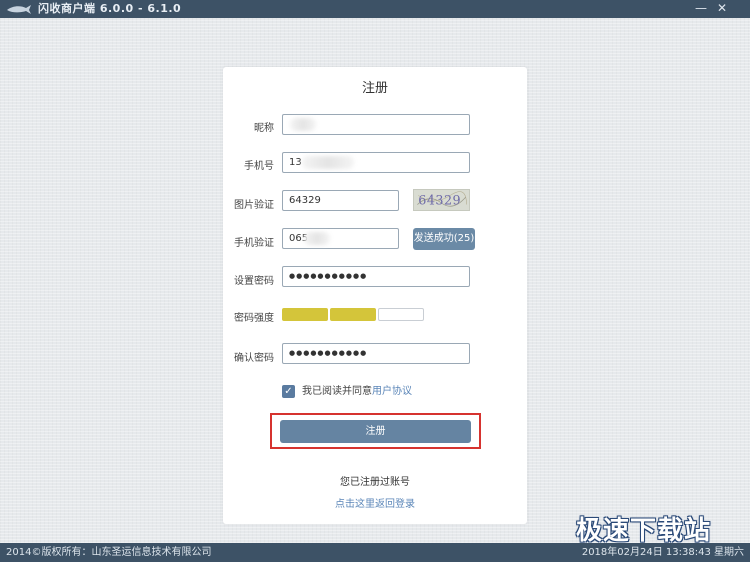 This screenshot has width=750, height=562. Describe the element at coordinates (259, 166) in the screenshot. I see `phone-label: 手机号` at that location.